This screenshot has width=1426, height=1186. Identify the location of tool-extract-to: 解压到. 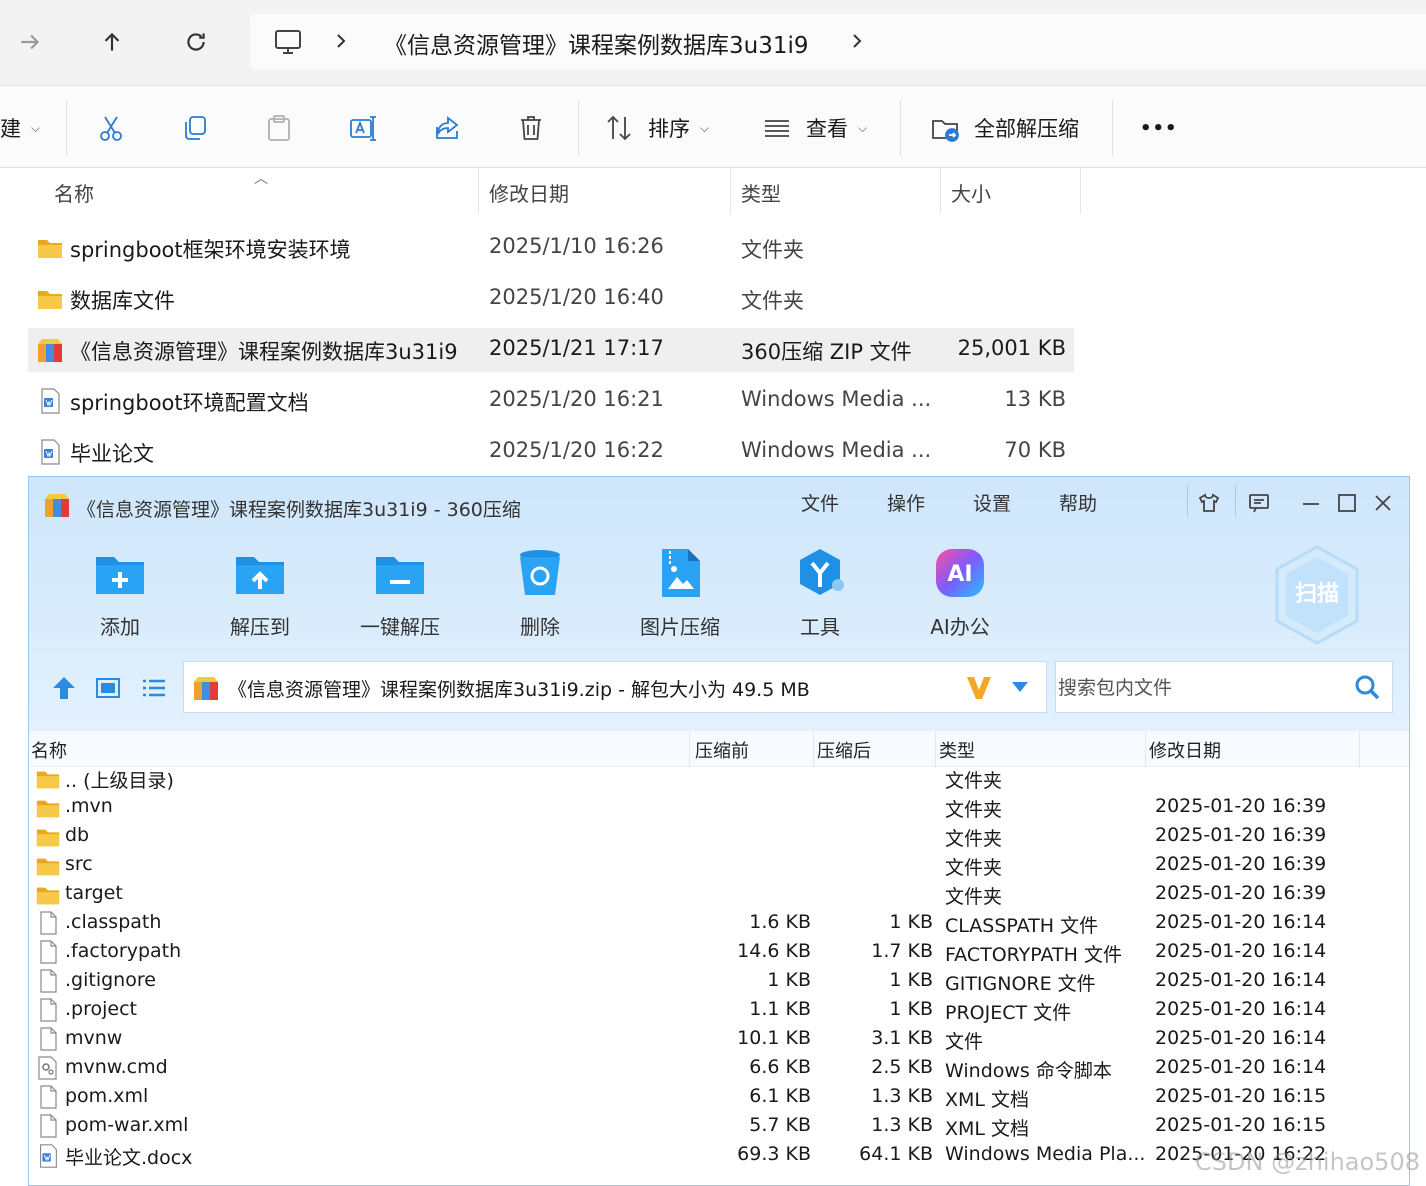
(258, 595).